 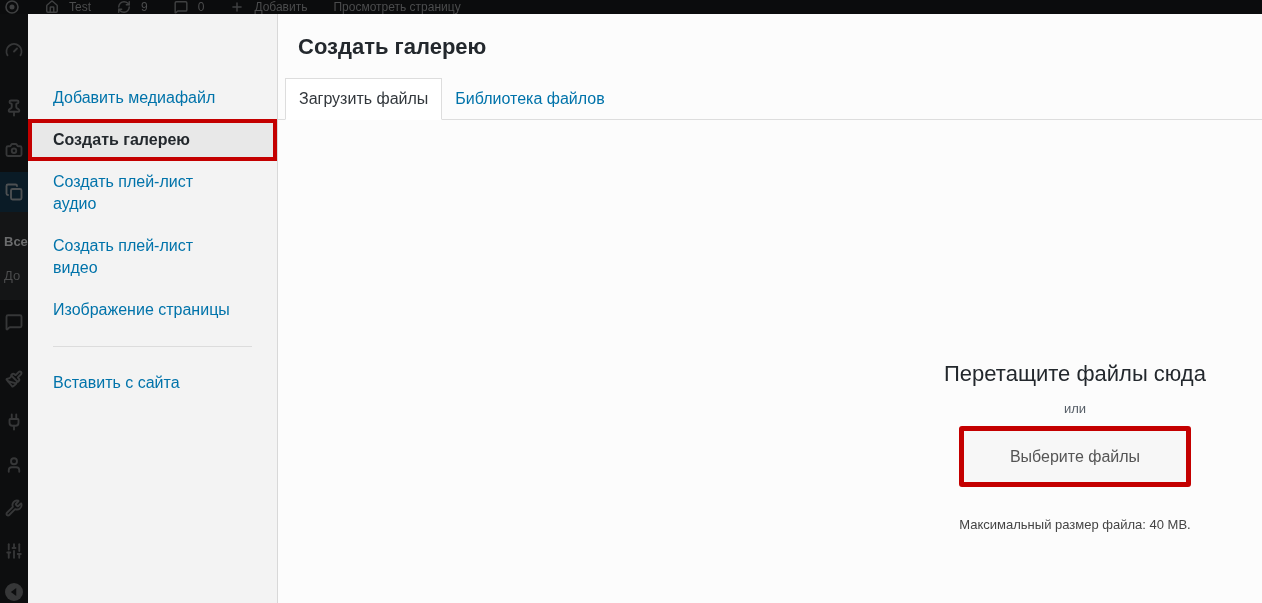 I want to click on documents-icon, so click(x=14, y=192).